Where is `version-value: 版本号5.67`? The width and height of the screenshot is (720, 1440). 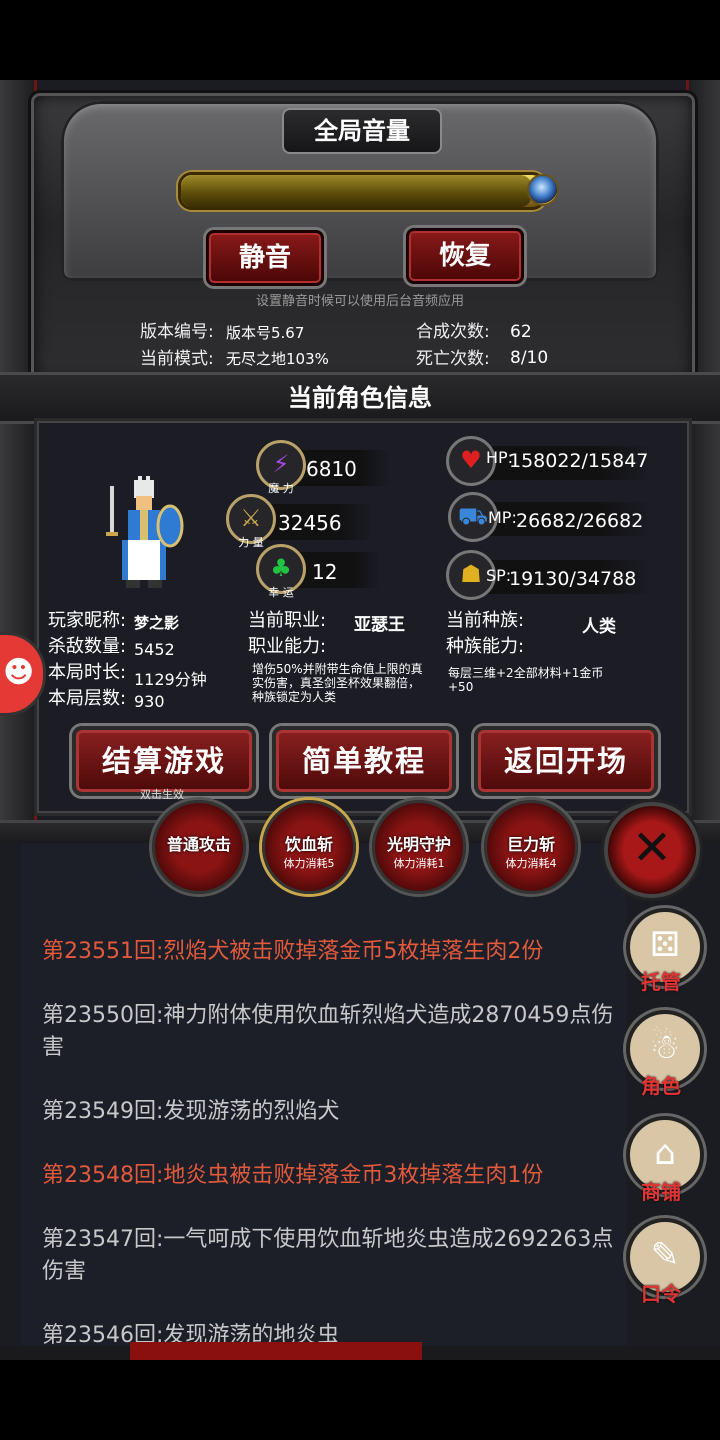 version-value: 版本号5.67 is located at coordinates (265, 333).